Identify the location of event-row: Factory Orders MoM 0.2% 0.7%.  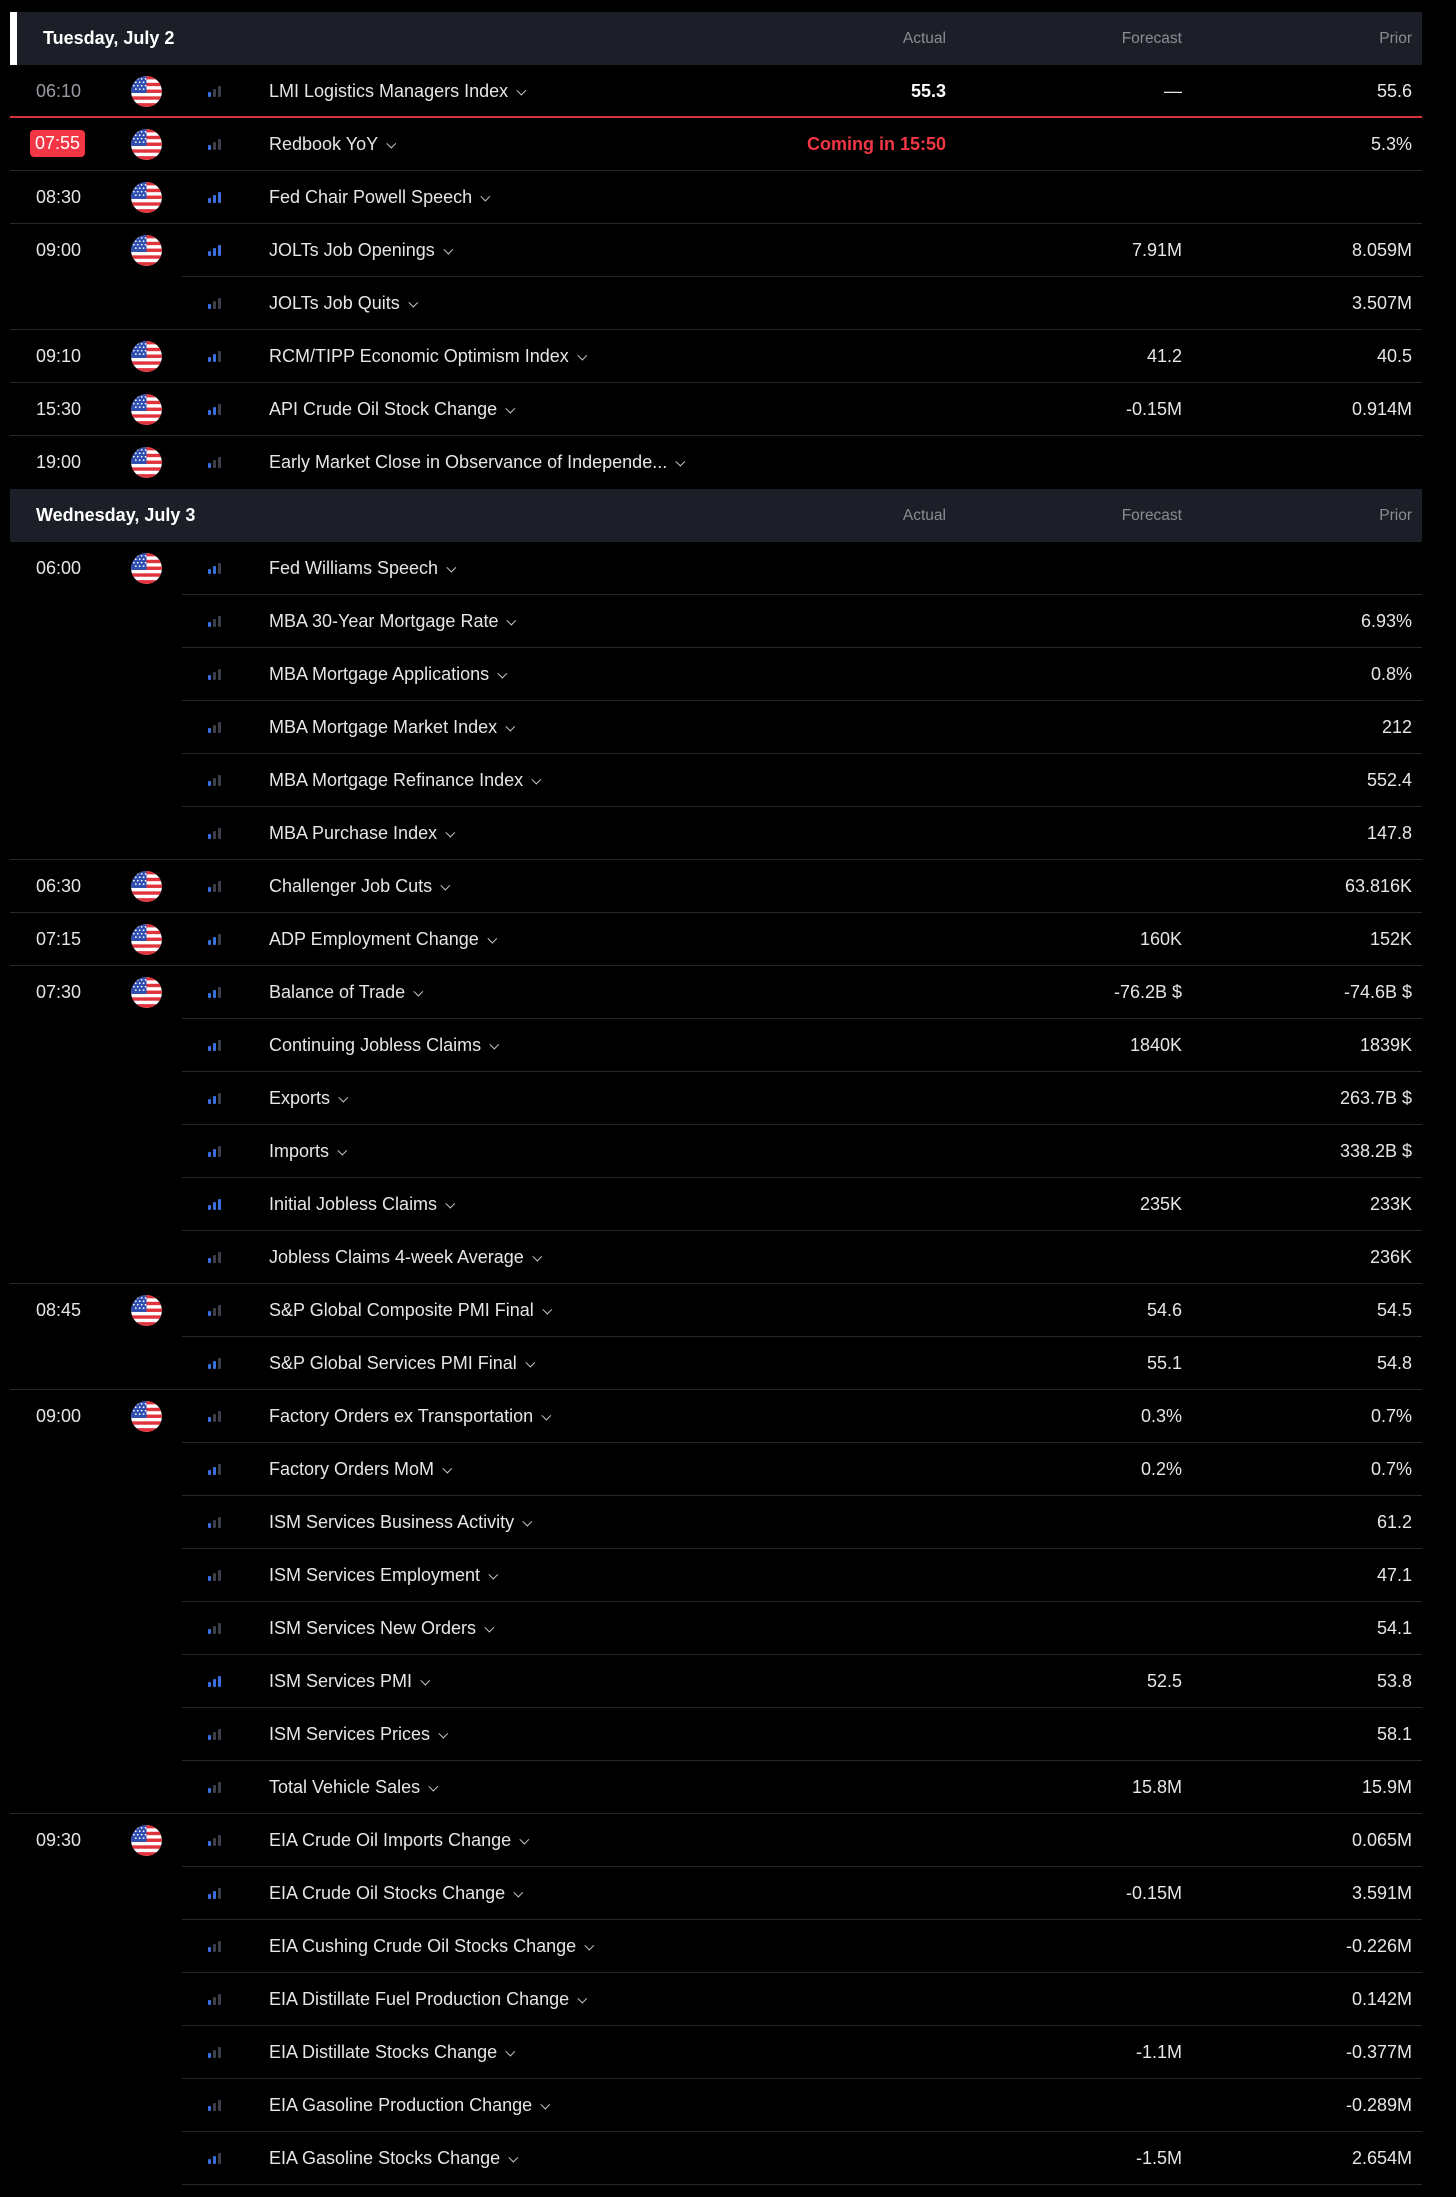
(716, 1469).